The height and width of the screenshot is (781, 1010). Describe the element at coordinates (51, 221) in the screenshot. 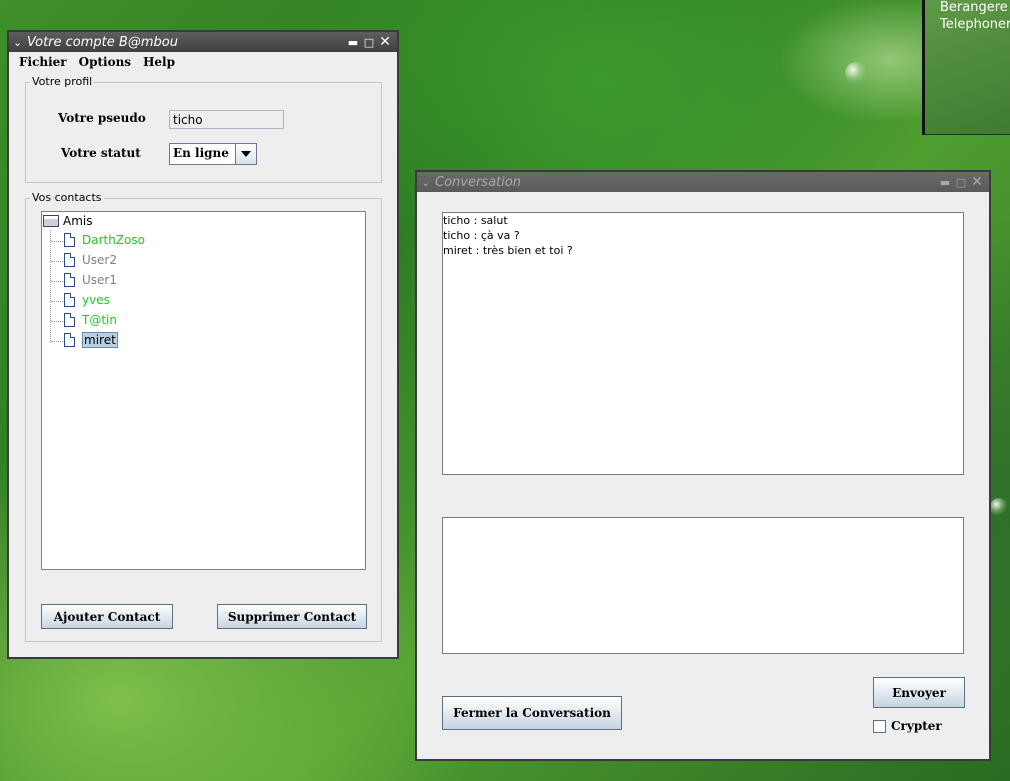

I see `folder-icon` at that location.